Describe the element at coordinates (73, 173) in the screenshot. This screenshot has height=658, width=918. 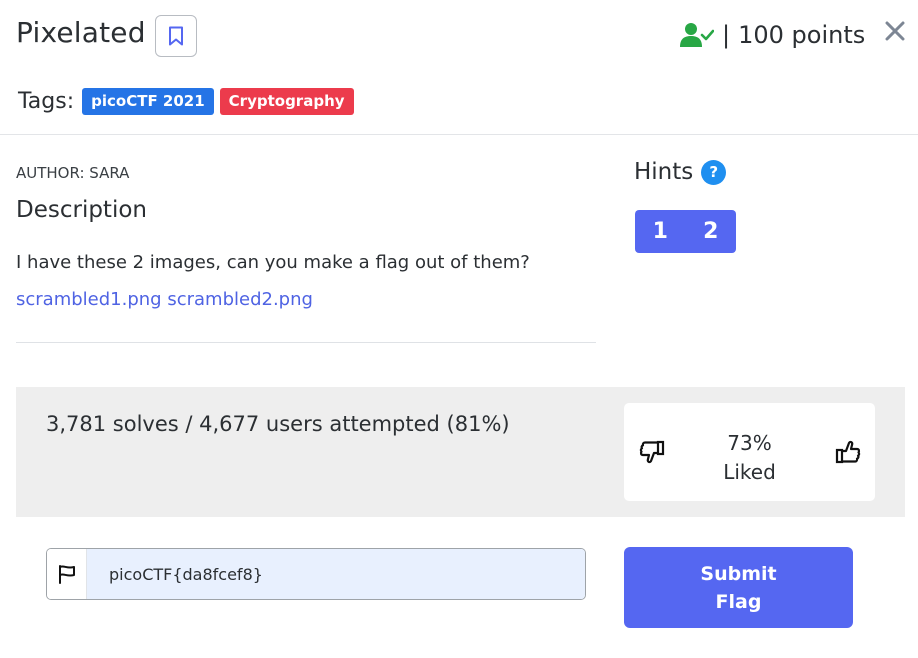
I see `author-label: AUTHOR: SARA` at that location.